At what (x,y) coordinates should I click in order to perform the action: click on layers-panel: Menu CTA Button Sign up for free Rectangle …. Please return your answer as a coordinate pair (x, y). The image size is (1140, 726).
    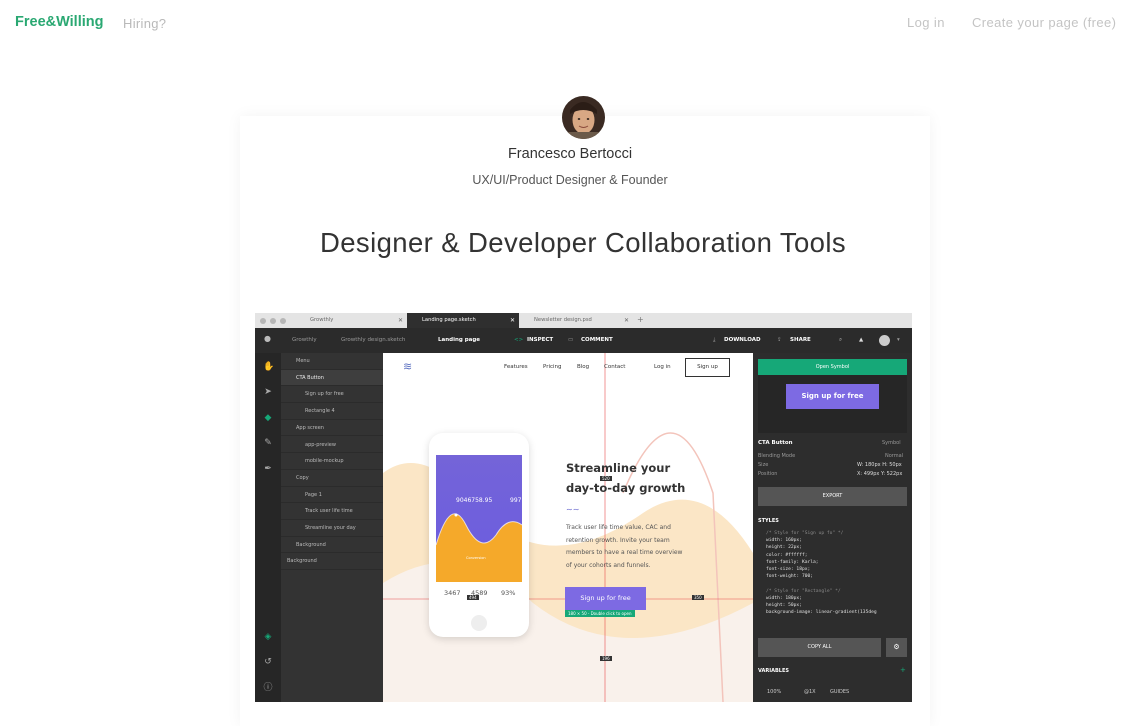
    Looking at the image, I should click on (332, 527).